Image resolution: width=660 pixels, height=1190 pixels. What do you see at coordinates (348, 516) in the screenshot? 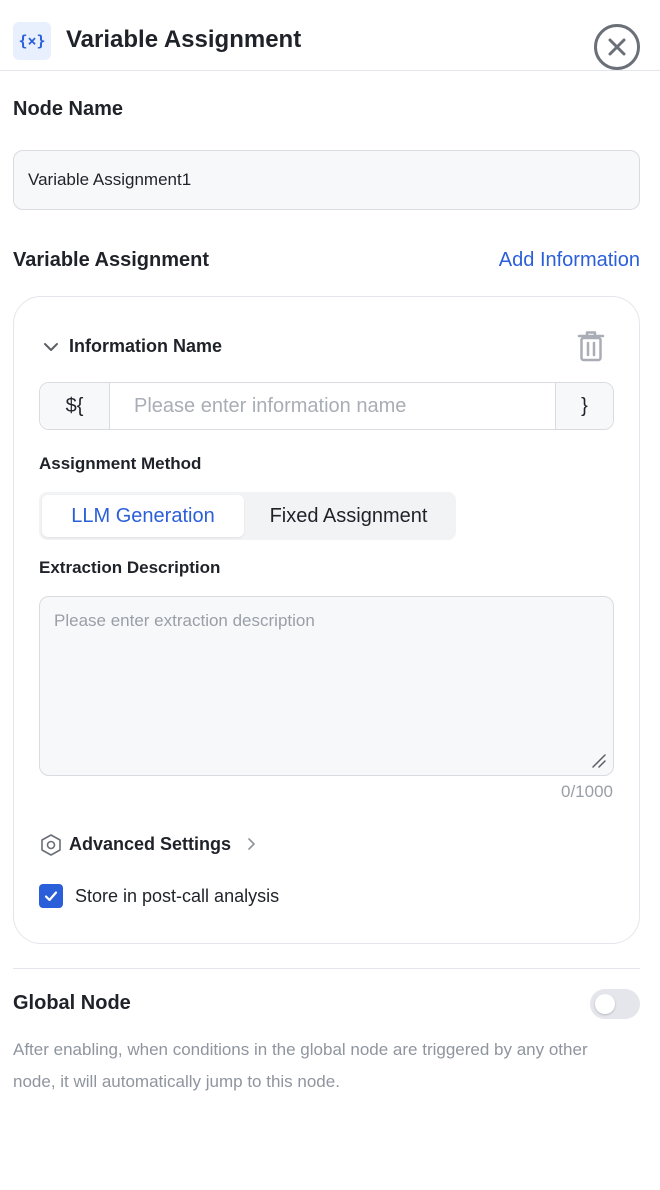
I see `method-fixed-assignment: Fixed Assignment` at bounding box center [348, 516].